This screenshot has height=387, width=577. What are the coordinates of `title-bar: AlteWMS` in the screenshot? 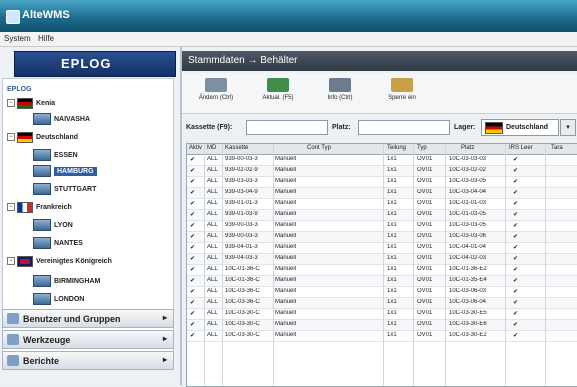 It's located at (288, 16).